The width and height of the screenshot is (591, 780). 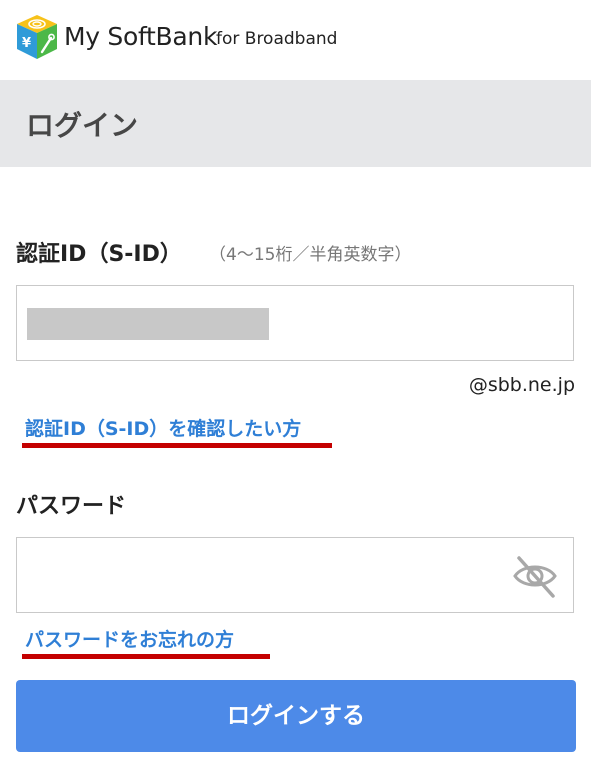 I want to click on page-title-bar: ログイン, so click(x=295, y=123).